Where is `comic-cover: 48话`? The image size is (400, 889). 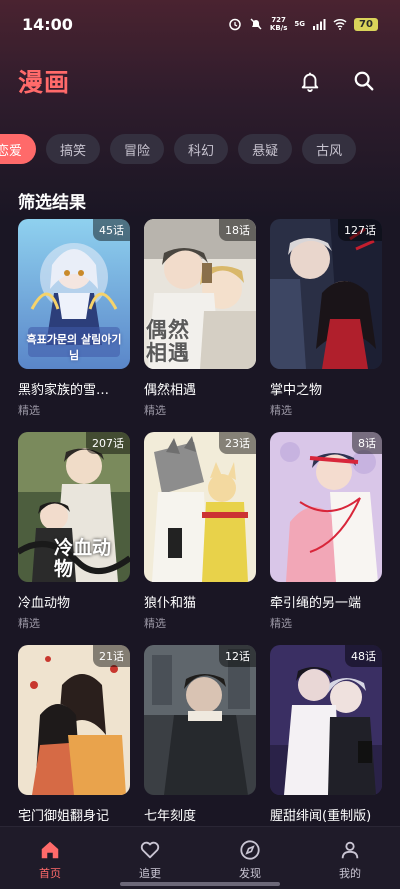 comic-cover: 48话 is located at coordinates (326, 720).